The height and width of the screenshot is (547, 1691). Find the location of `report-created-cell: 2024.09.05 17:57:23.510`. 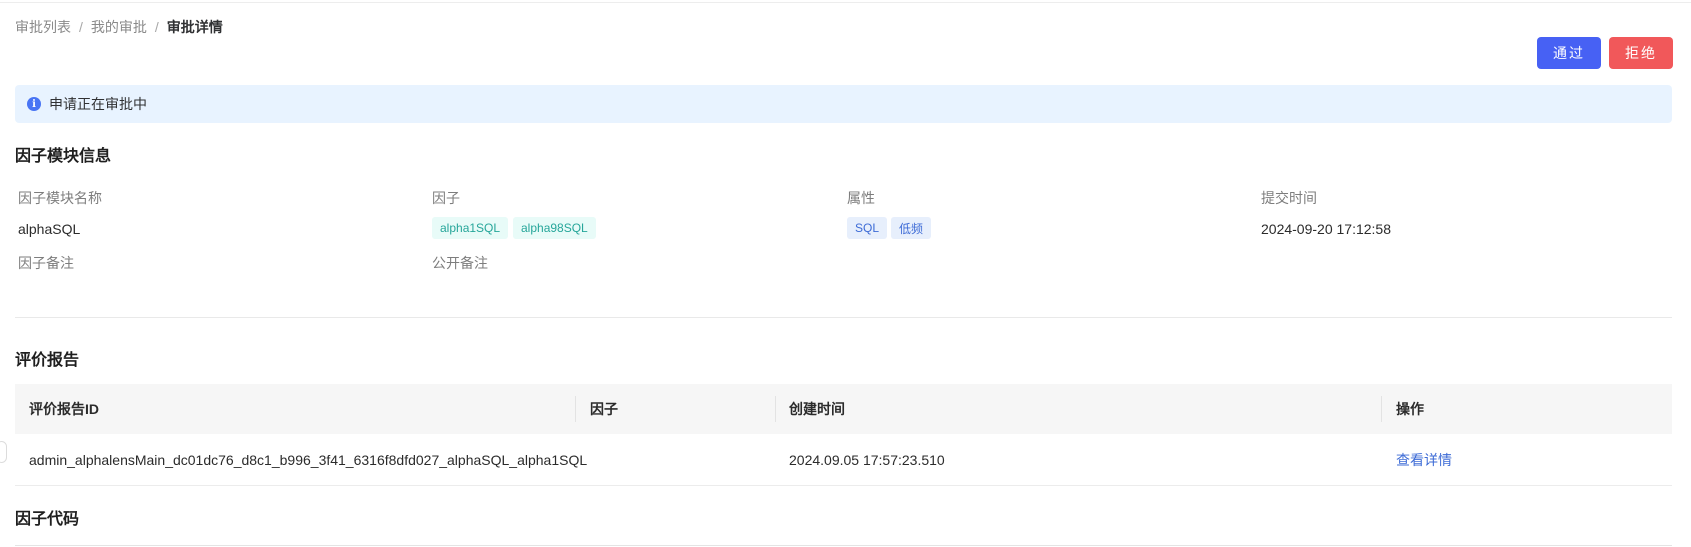

report-created-cell: 2024.09.05 17:57:23.510 is located at coordinates (867, 459).